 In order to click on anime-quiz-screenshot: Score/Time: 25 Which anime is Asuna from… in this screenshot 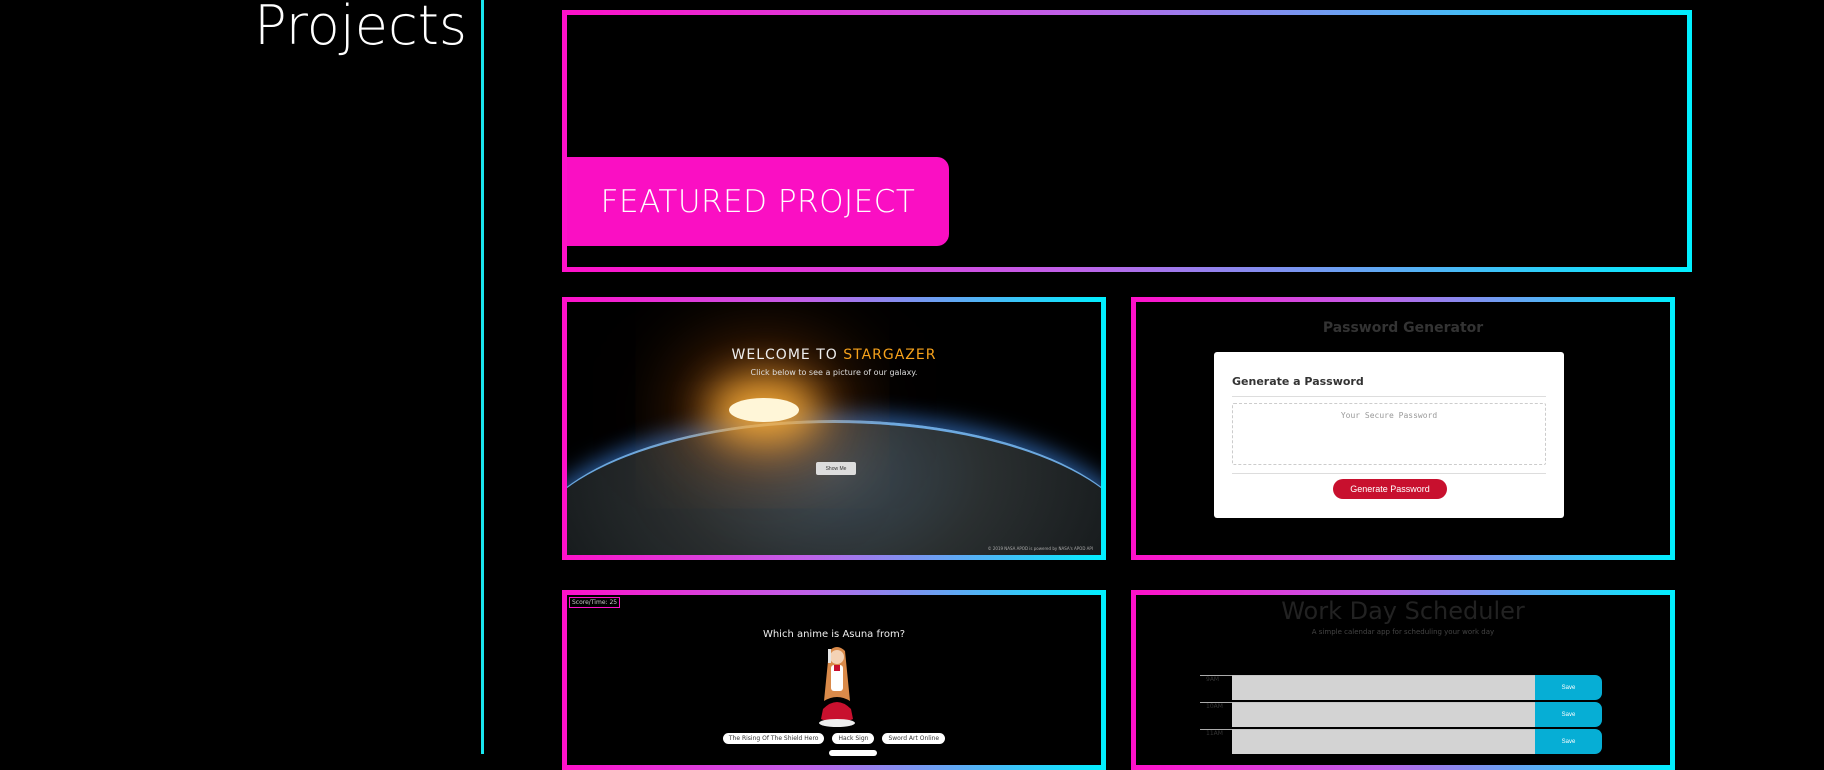, I will do `click(834, 680)`.